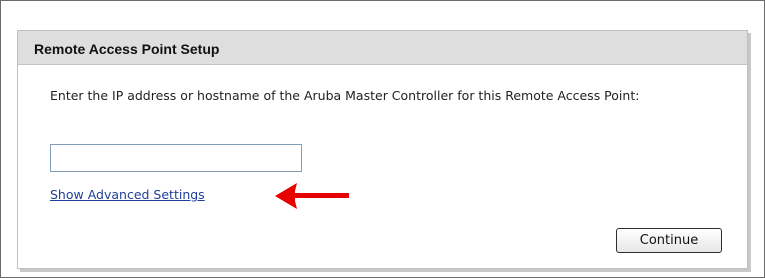 The height and width of the screenshot is (278, 765). I want to click on panel-header: Remote Access Point Setup, so click(382, 48).